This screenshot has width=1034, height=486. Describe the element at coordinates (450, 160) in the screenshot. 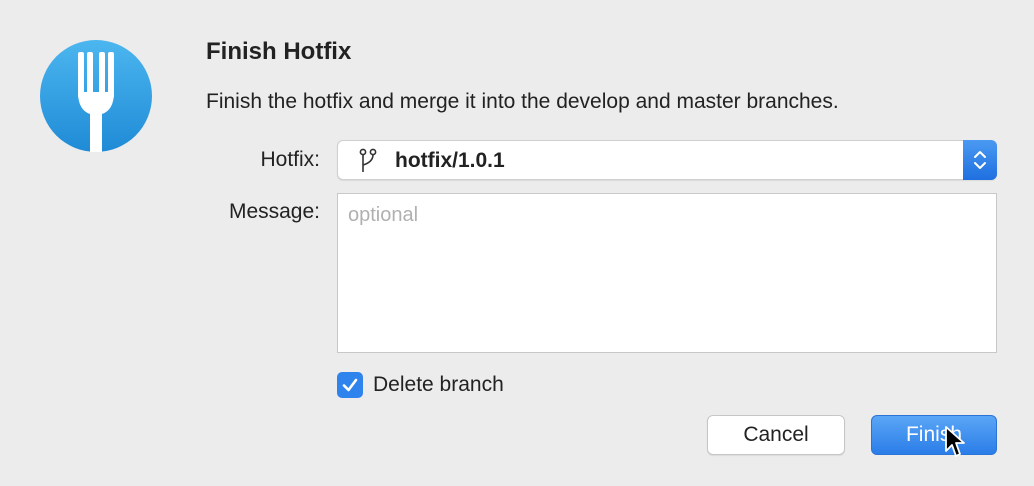

I see `hotfix-select-value: hotfix/1.0.1` at that location.